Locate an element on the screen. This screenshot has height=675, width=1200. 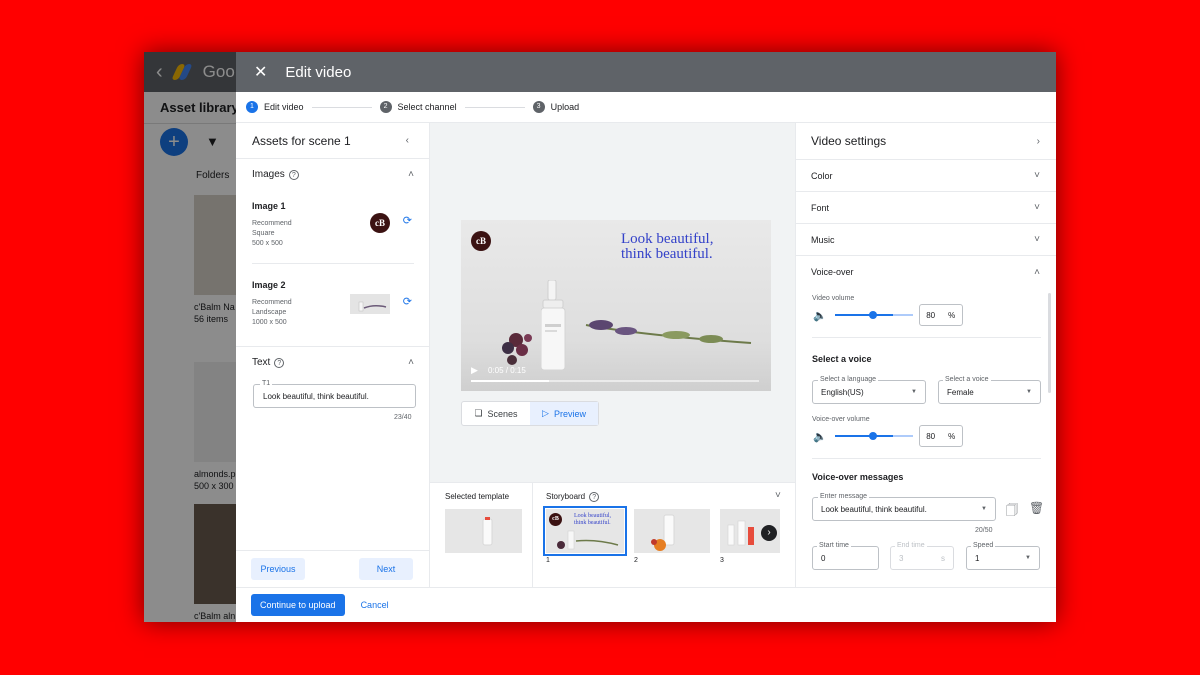
voiceover-accordion: Voice-over ˄ is located at coordinates (926, 272).